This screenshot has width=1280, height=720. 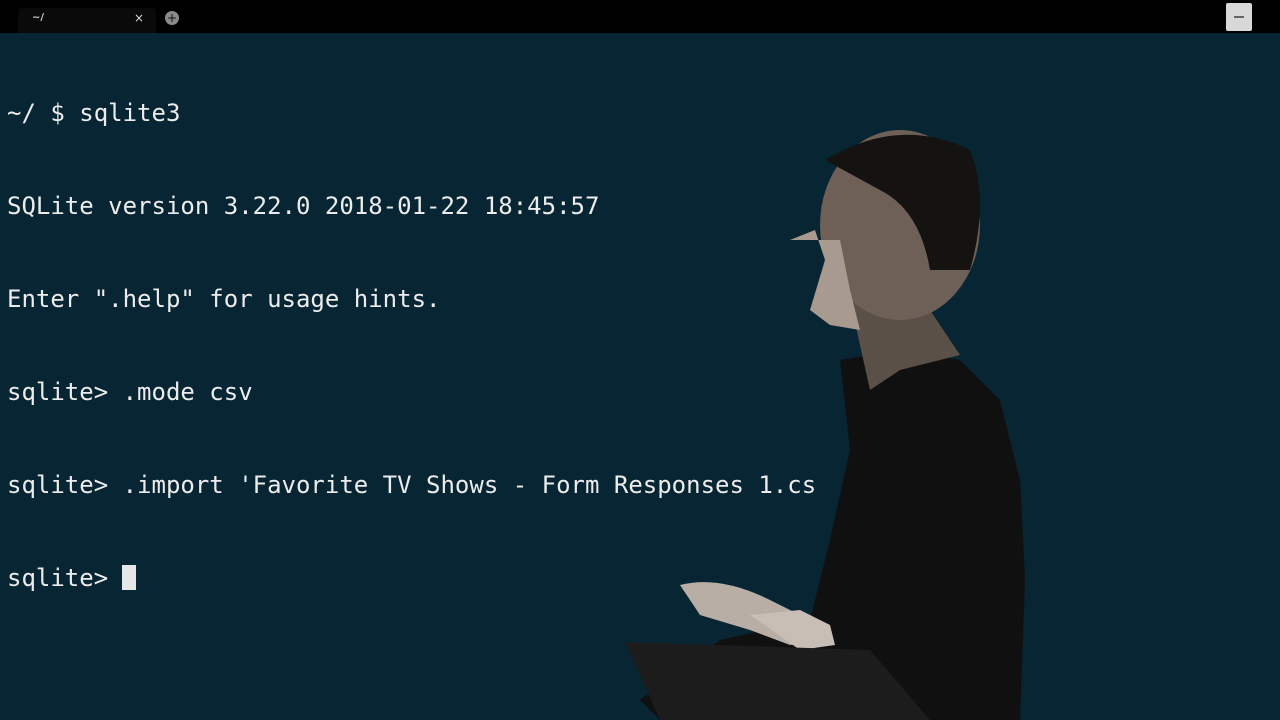 What do you see at coordinates (129, 577) in the screenshot?
I see `text-cursor` at bounding box center [129, 577].